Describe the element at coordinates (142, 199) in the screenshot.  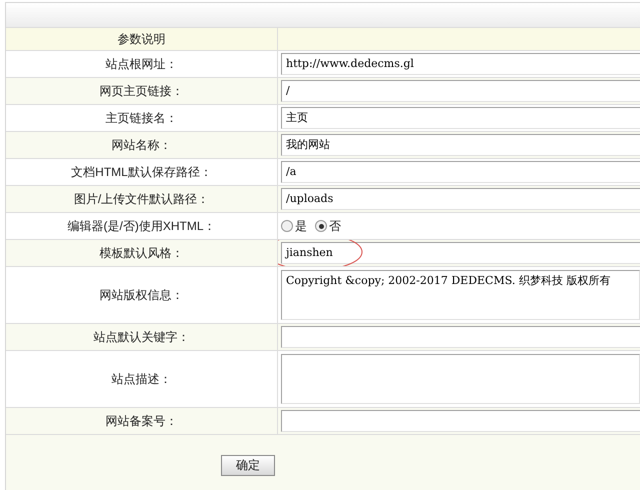
I see `field-label: 图片/上传文件默认路径：` at that location.